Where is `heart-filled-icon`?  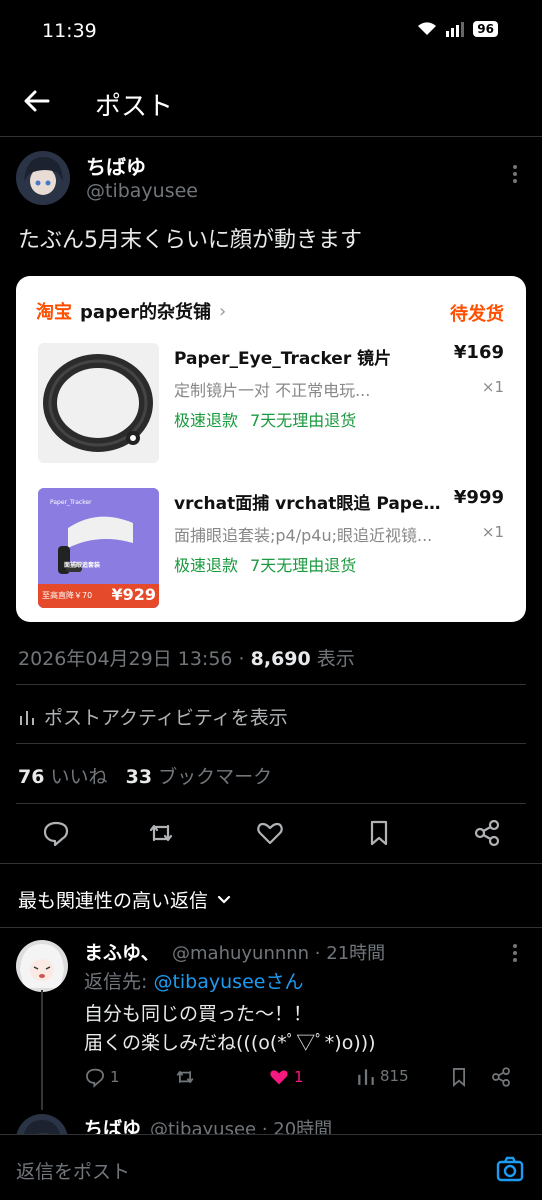 heart-filled-icon is located at coordinates (279, 1077).